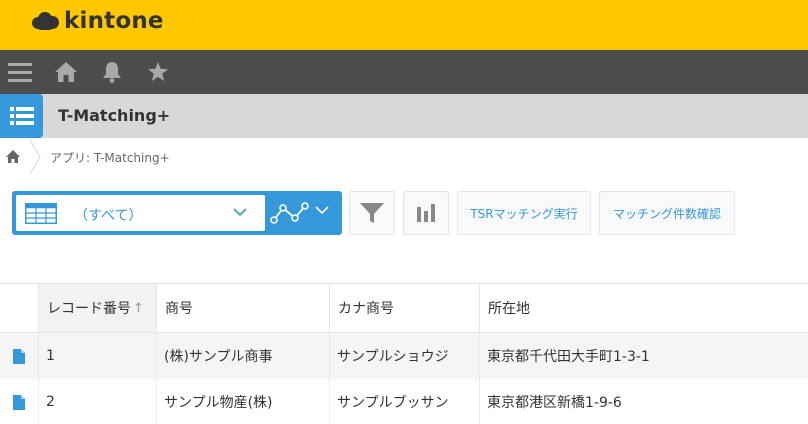  I want to click on app-list-icon, so click(21, 116).